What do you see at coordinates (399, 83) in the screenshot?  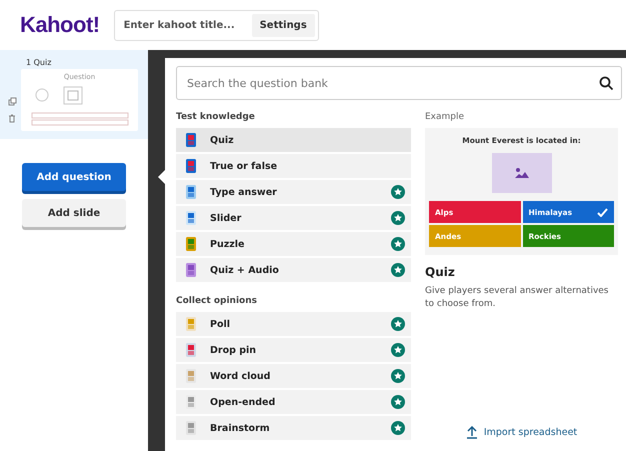 I see `search-field: Search the question bank` at bounding box center [399, 83].